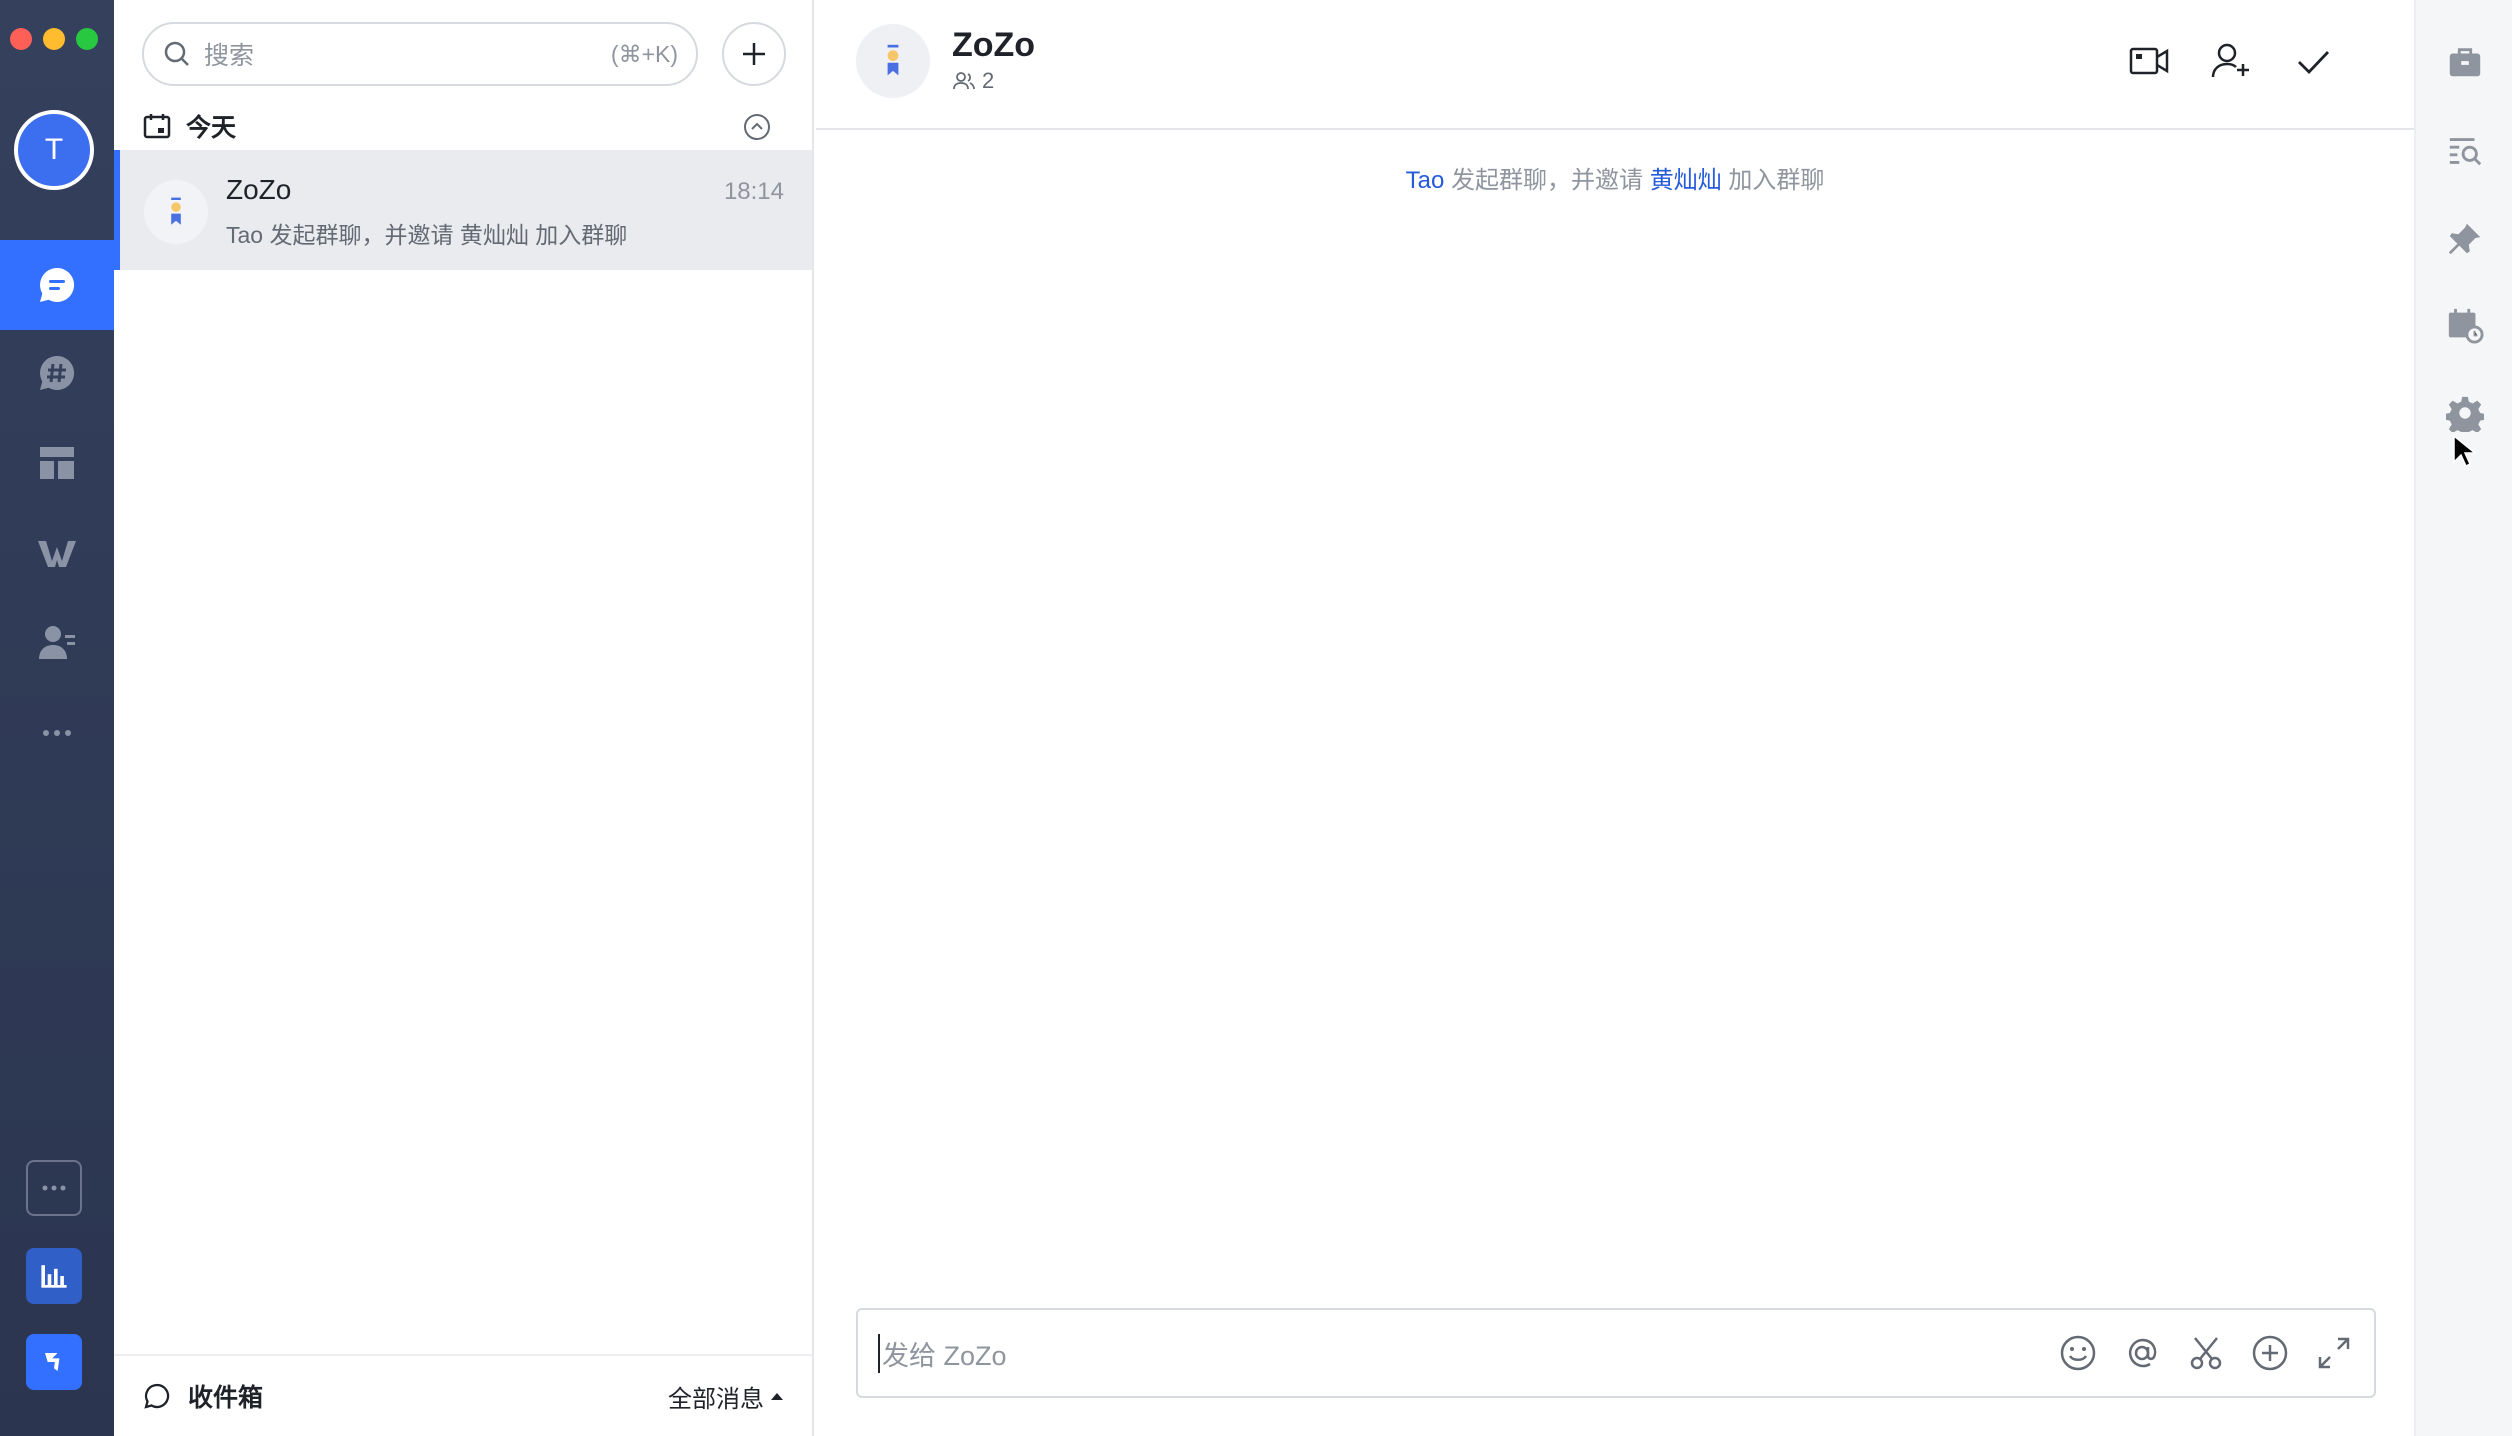  I want to click on composer-tools, so click(2206, 1353).